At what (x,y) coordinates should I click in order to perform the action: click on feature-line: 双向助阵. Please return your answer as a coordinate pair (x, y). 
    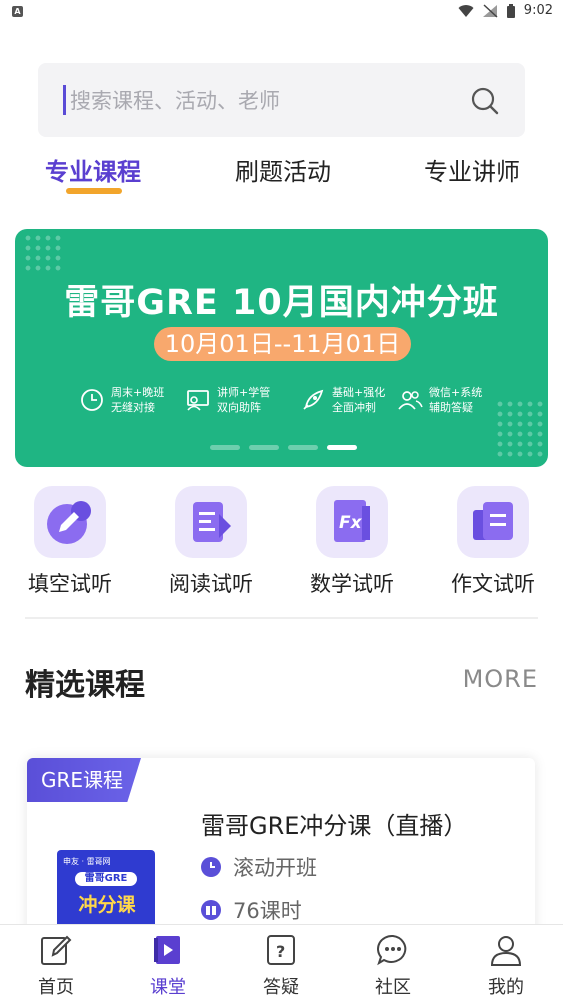
    Looking at the image, I should click on (239, 407).